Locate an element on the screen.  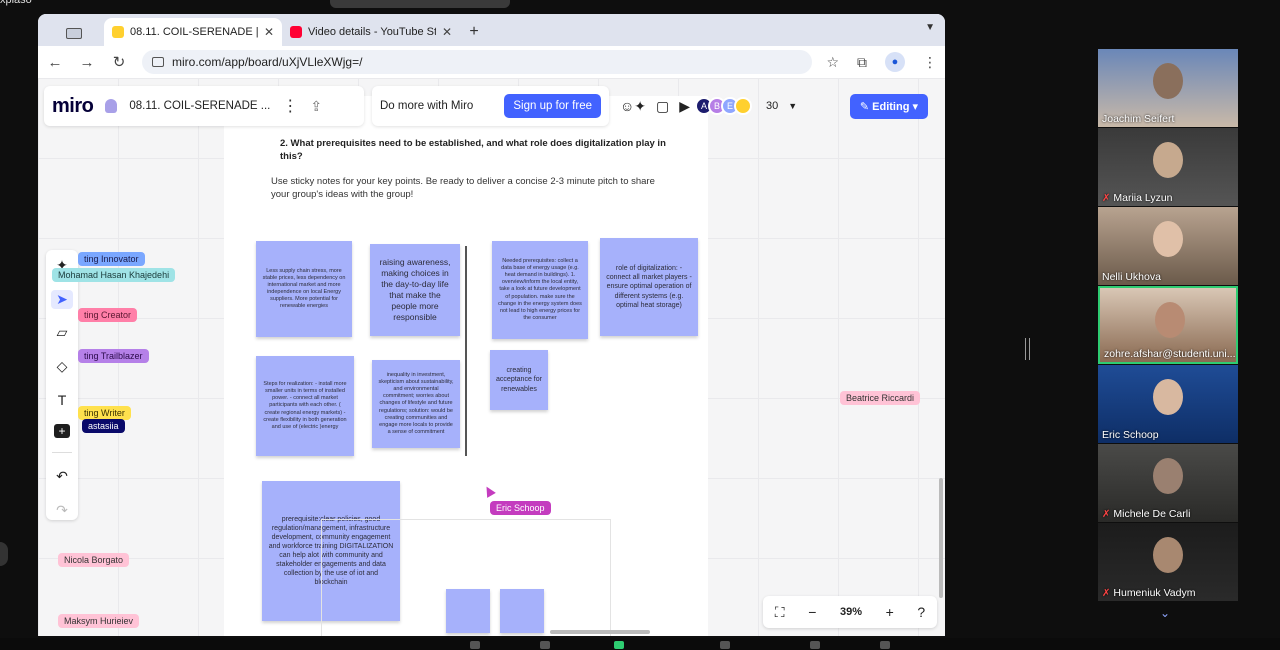
browser-actions: ☆ ⧉ ● ⋮ is located at coordinates (881, 62).